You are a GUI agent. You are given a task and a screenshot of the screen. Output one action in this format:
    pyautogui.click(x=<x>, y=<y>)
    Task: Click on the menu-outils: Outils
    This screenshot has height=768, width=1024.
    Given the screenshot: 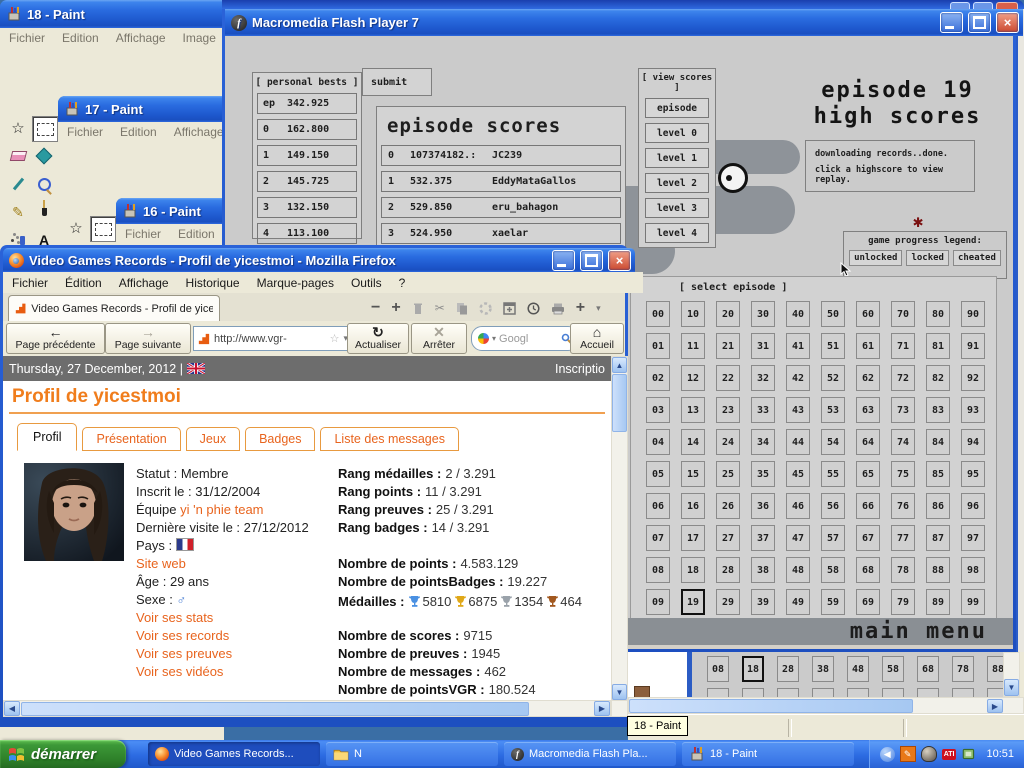 What is the action you would take?
    pyautogui.click(x=366, y=283)
    